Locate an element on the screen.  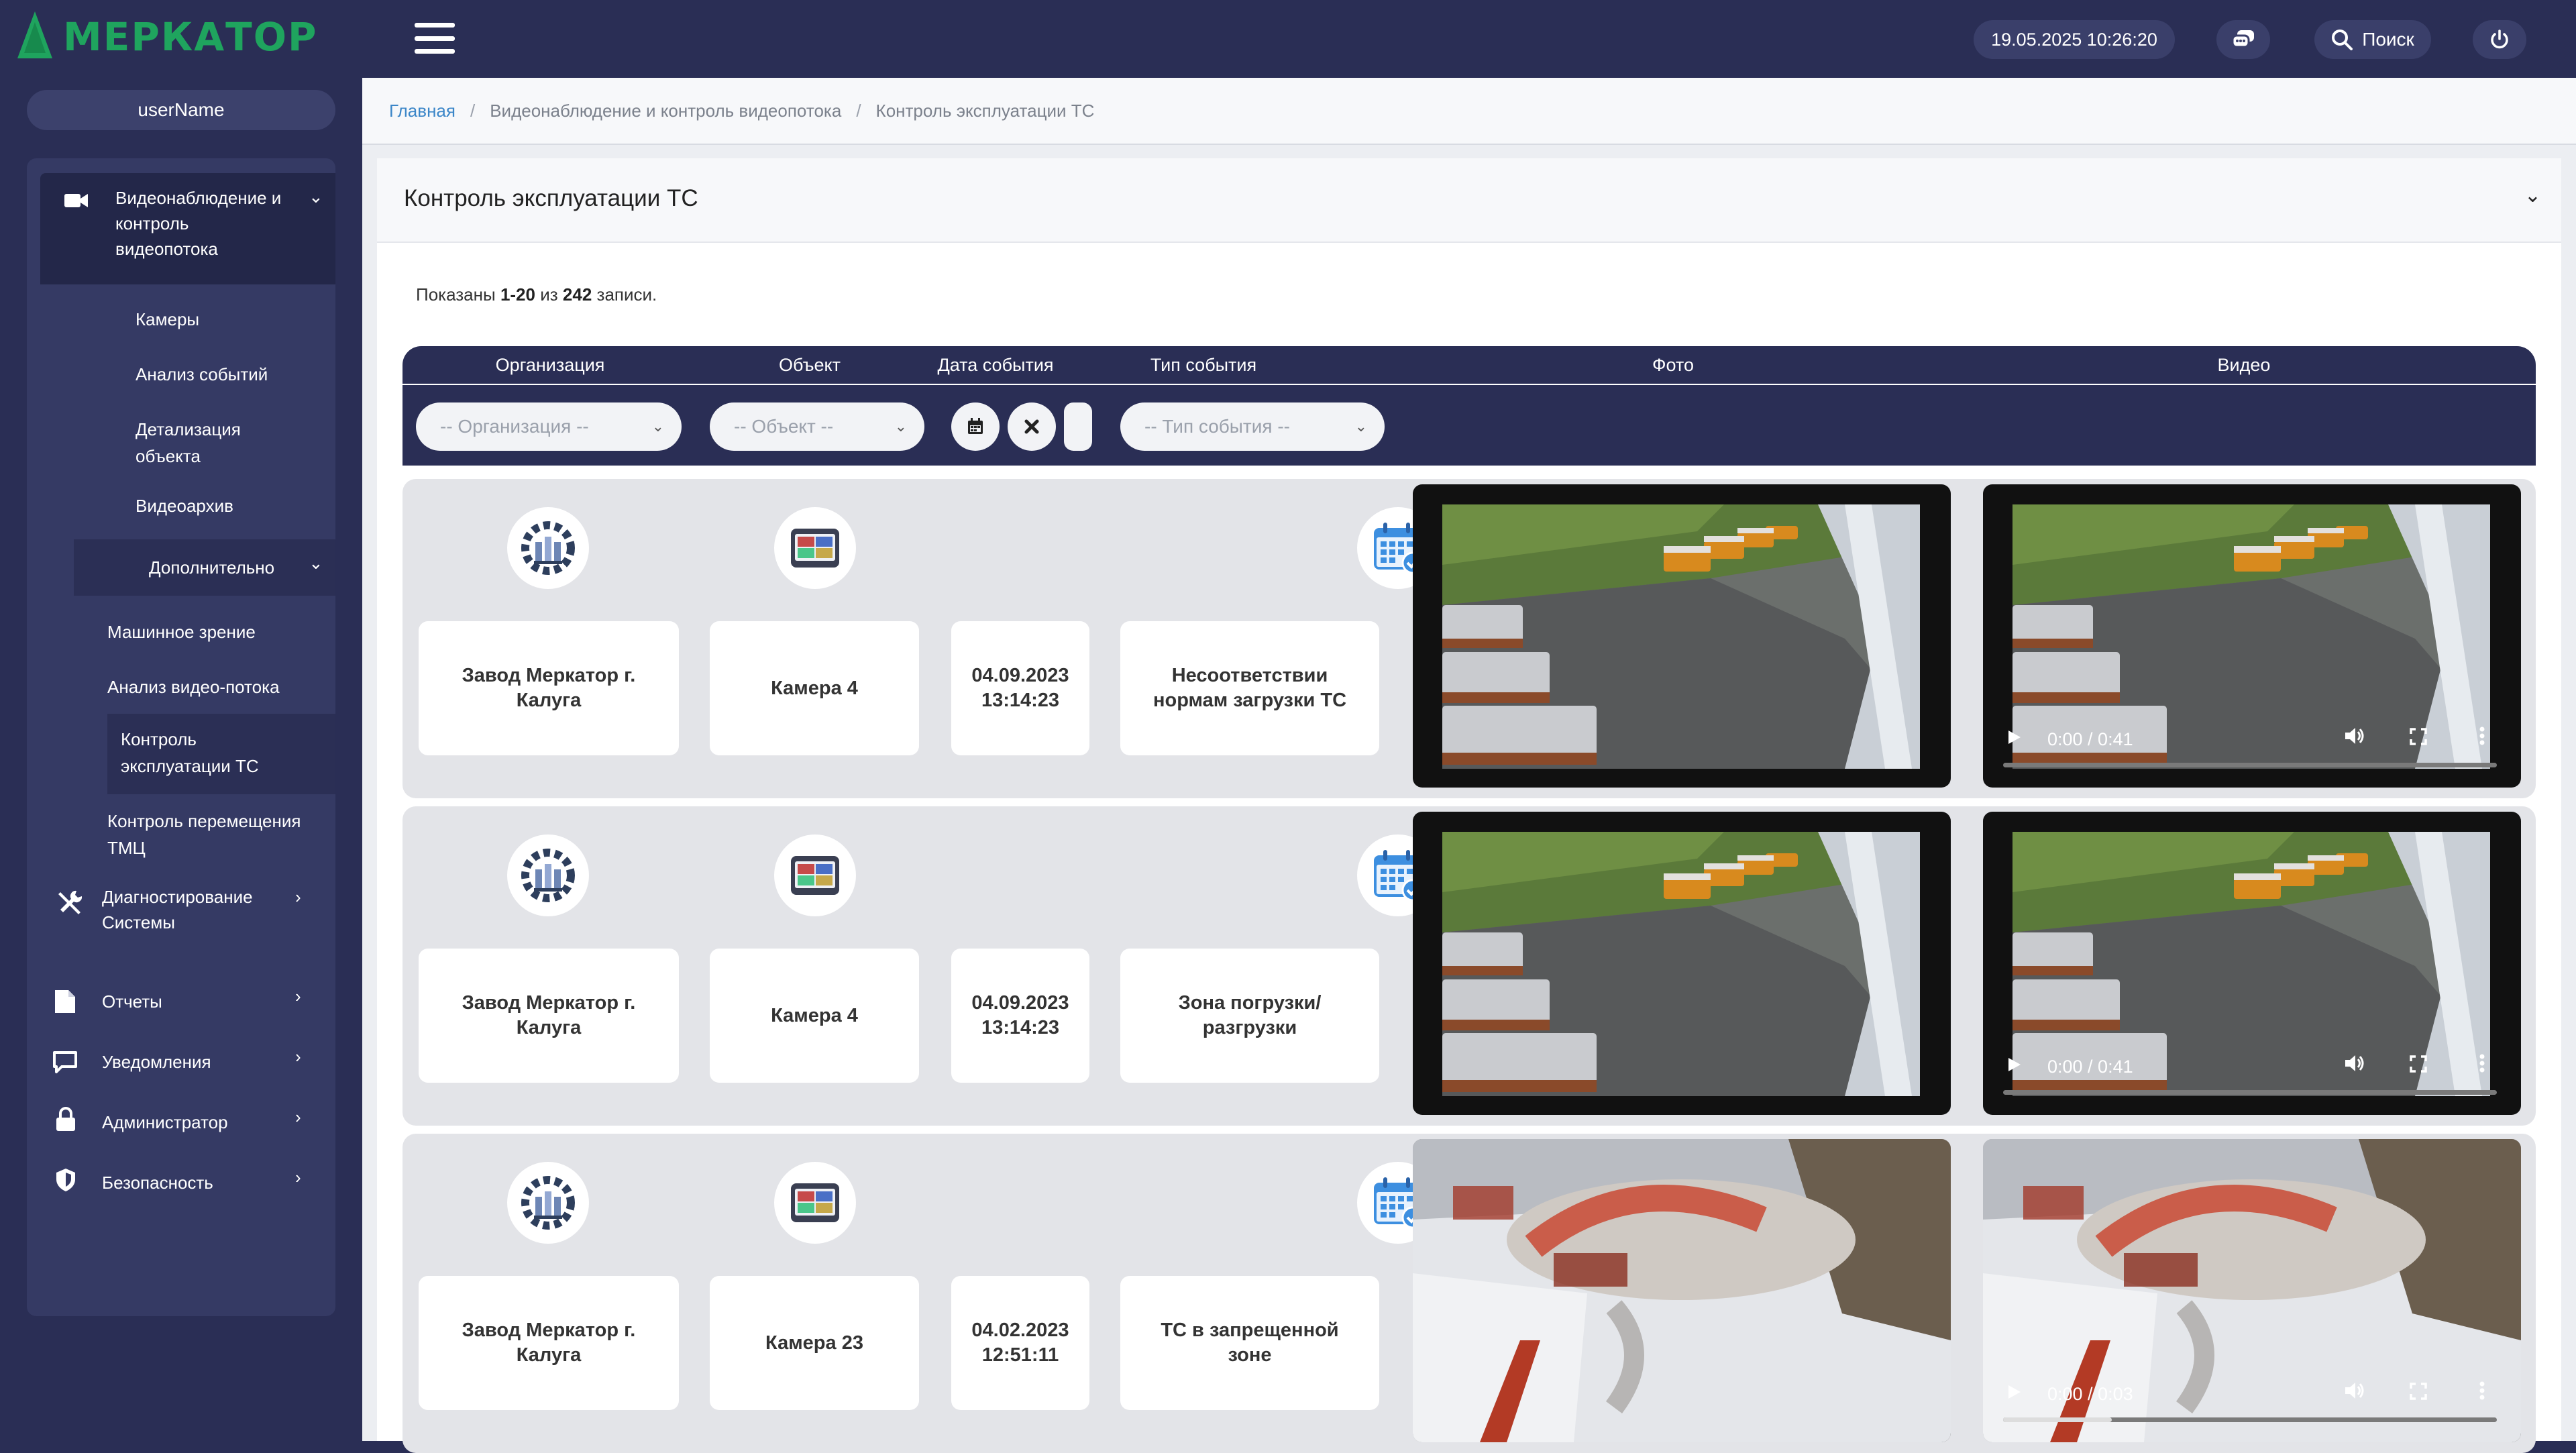
sidebar-item-stream-analysis: Анализ видео-потока is located at coordinates (193, 687).